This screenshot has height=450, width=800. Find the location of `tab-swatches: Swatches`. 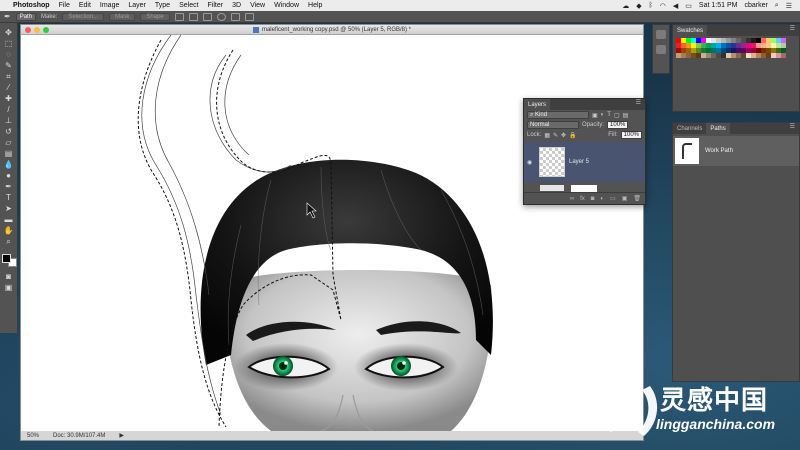

tab-swatches: Swatches is located at coordinates (690, 30).